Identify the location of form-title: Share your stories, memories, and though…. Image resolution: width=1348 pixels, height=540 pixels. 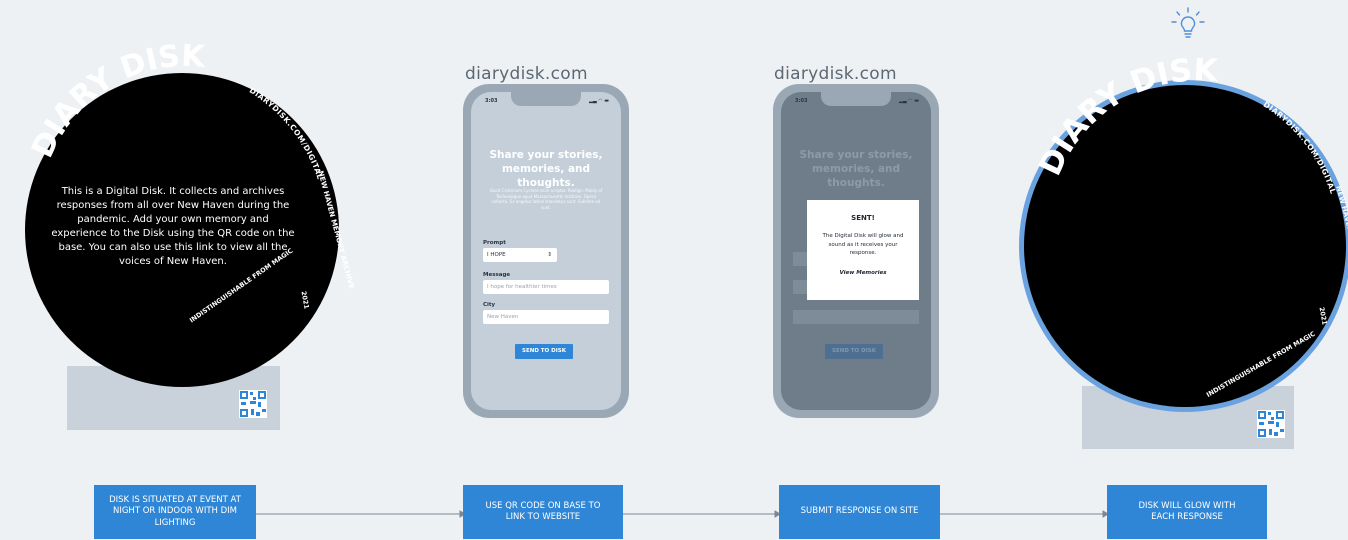
(546, 169).